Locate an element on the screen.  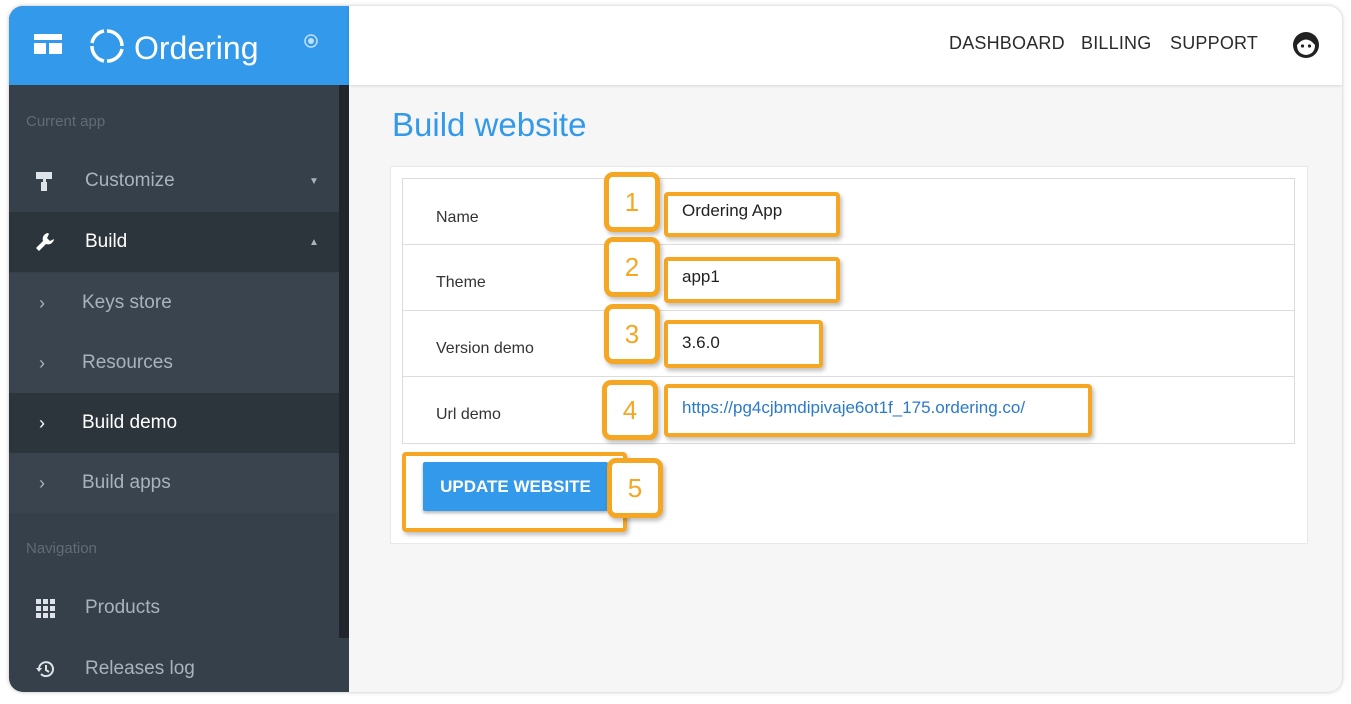
sidebar-item-label: Keys store is located at coordinates (127, 302).